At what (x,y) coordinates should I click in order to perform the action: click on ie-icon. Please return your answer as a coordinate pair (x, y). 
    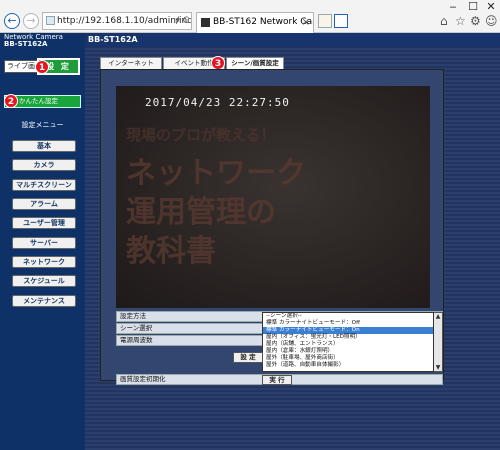
    Looking at the image, I should click on (341, 21).